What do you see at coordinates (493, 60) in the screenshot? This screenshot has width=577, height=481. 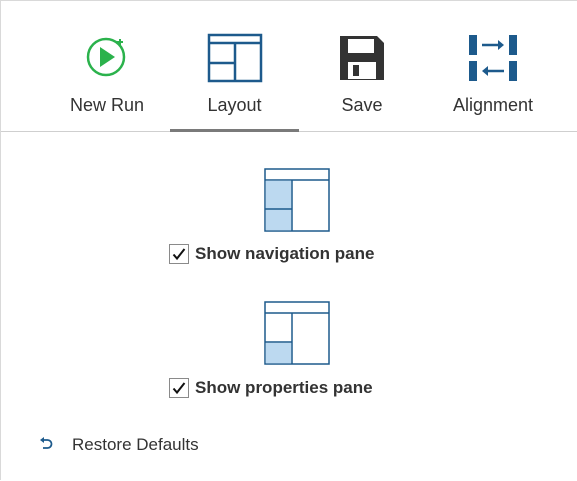 I see `alignment-icon` at bounding box center [493, 60].